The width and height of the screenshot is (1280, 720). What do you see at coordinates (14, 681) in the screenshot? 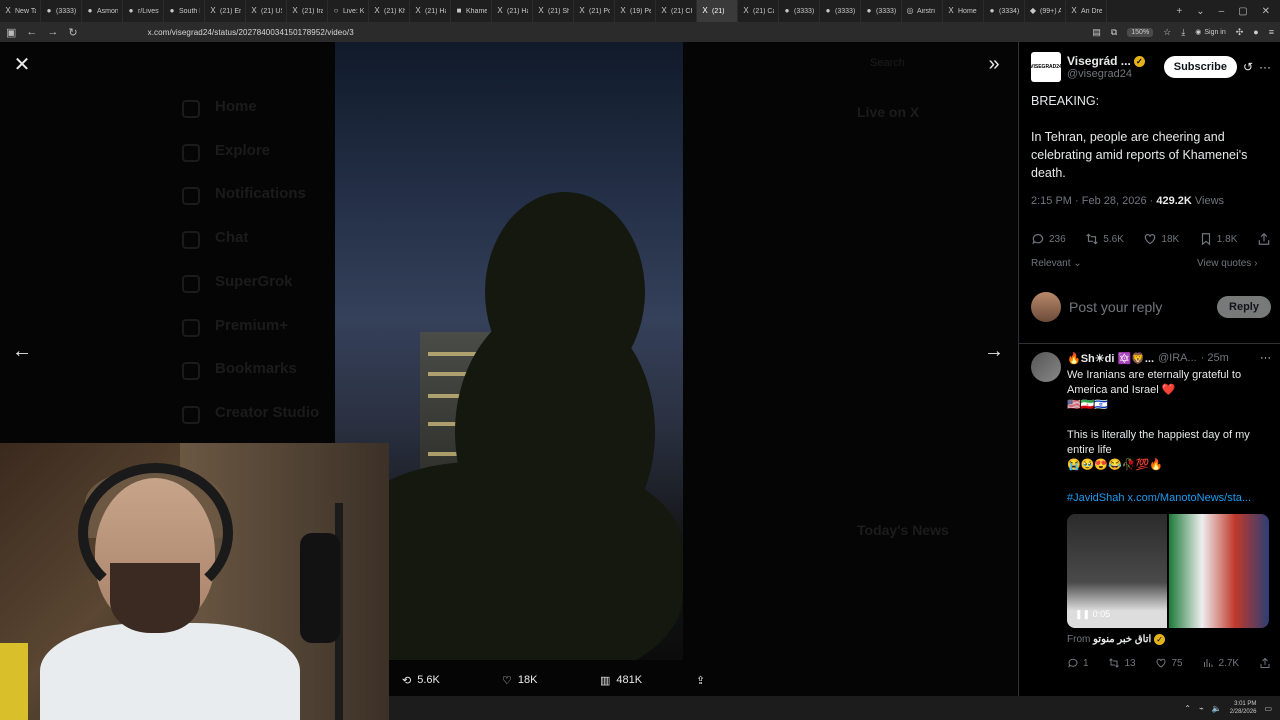
I see `toy-figure` at bounding box center [14, 681].